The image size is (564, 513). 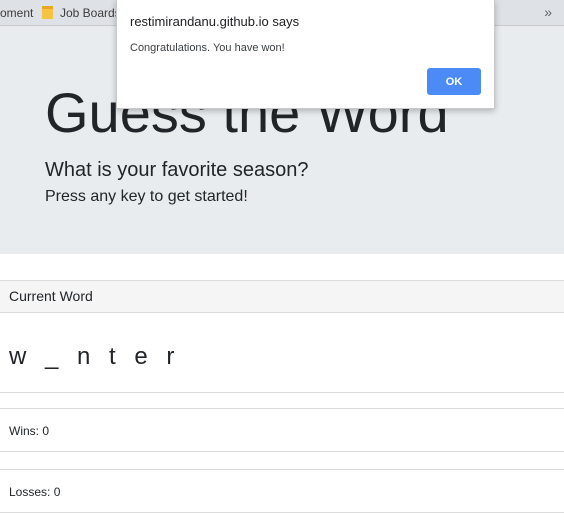 What do you see at coordinates (282, 430) in the screenshot?
I see `wins-card: Wins: 0` at bounding box center [282, 430].